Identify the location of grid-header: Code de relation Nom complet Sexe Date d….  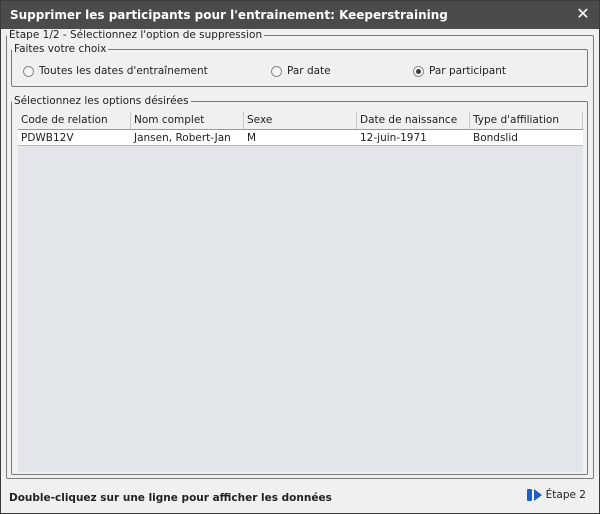
(300, 121).